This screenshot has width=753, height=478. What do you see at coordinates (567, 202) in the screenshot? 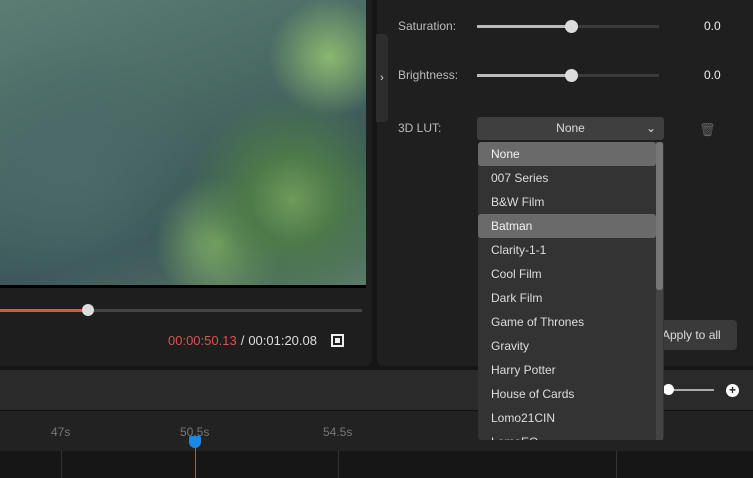
I see `lut-option: B&W Film` at bounding box center [567, 202].